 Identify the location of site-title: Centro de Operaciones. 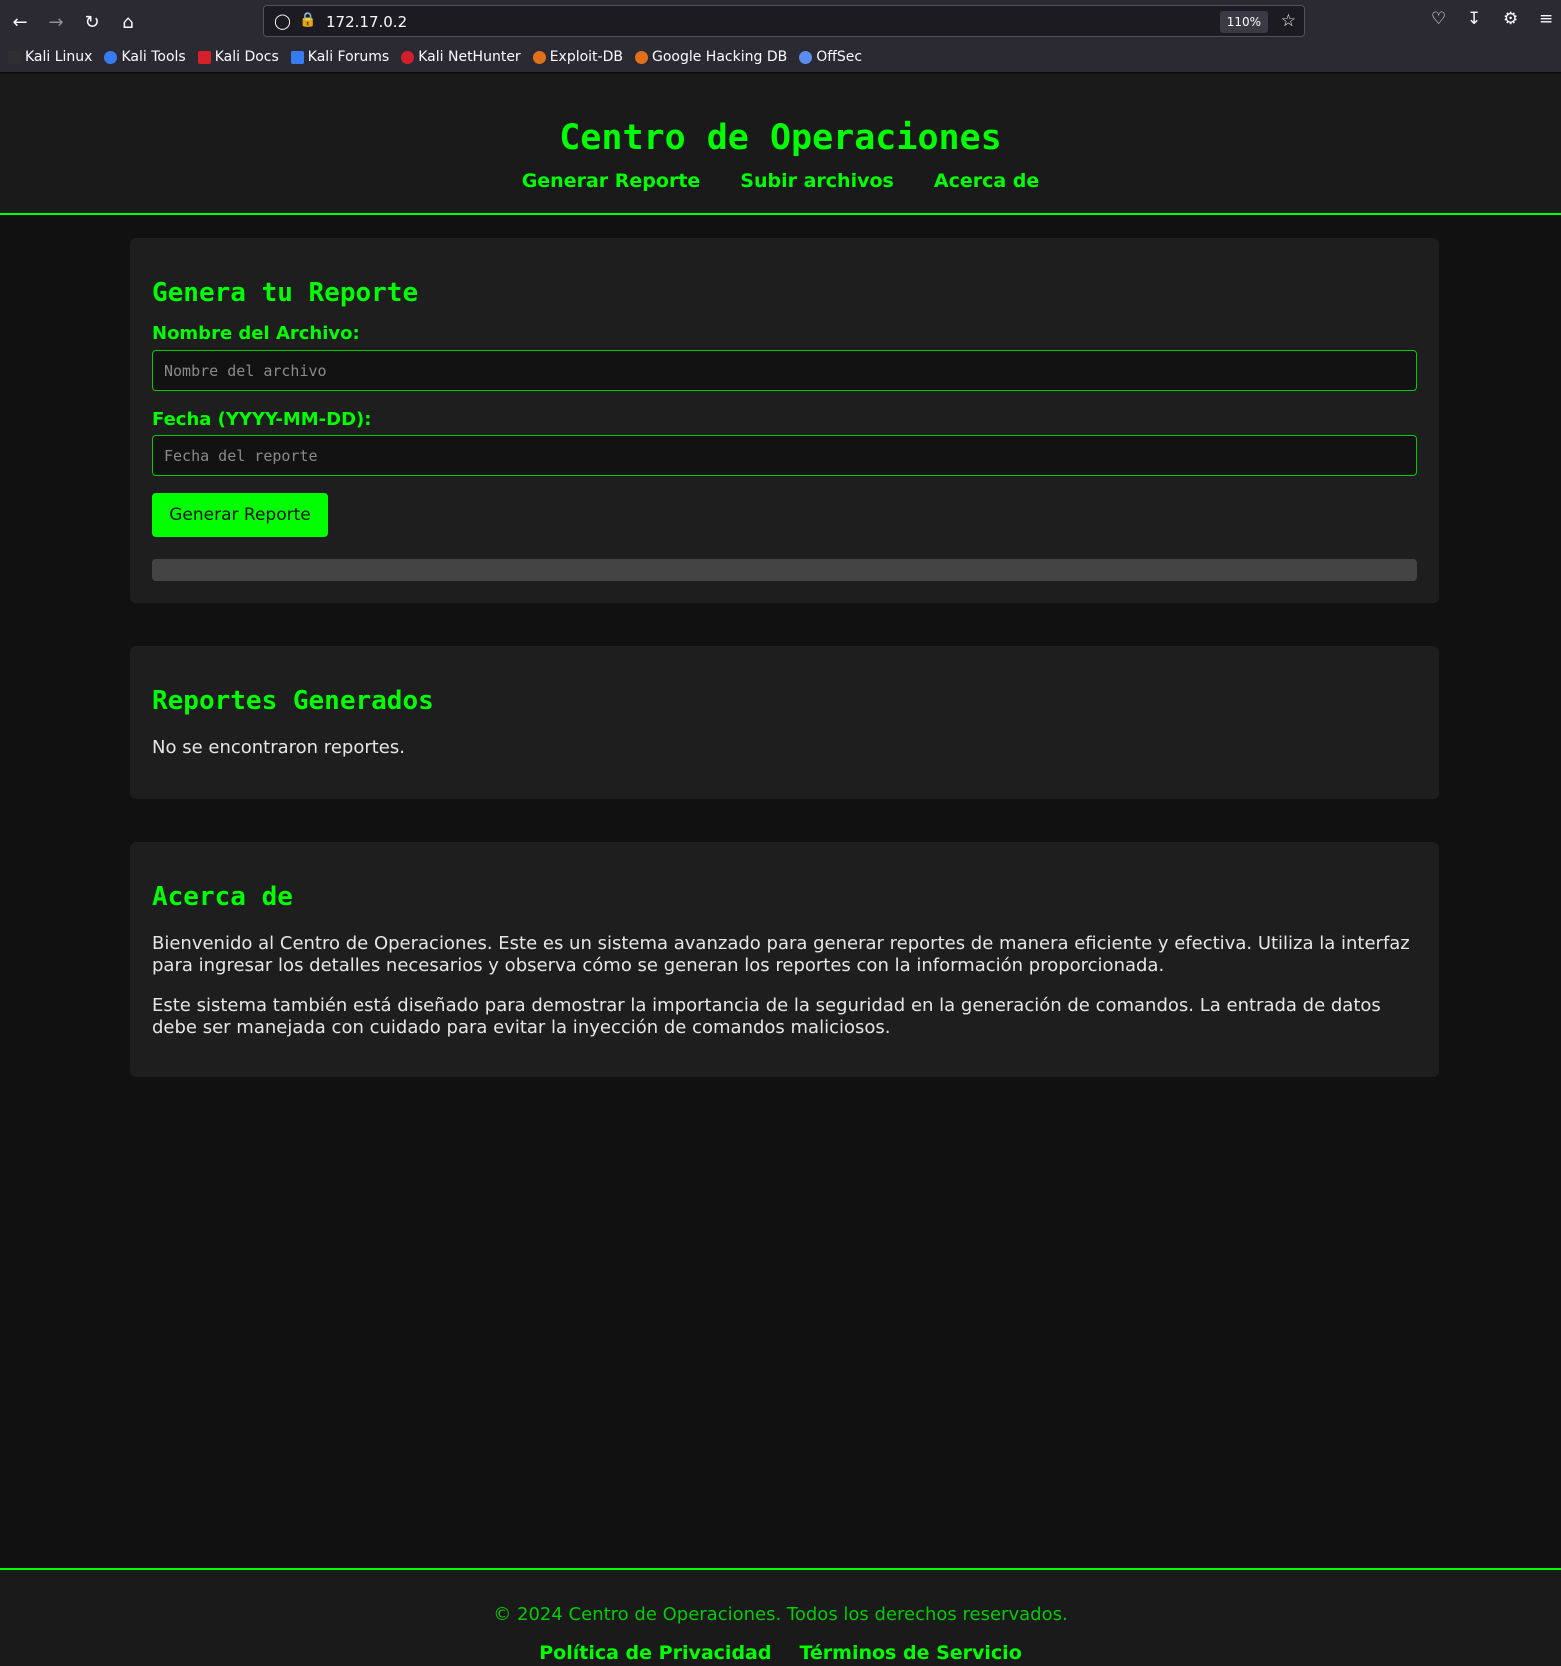
(780, 138).